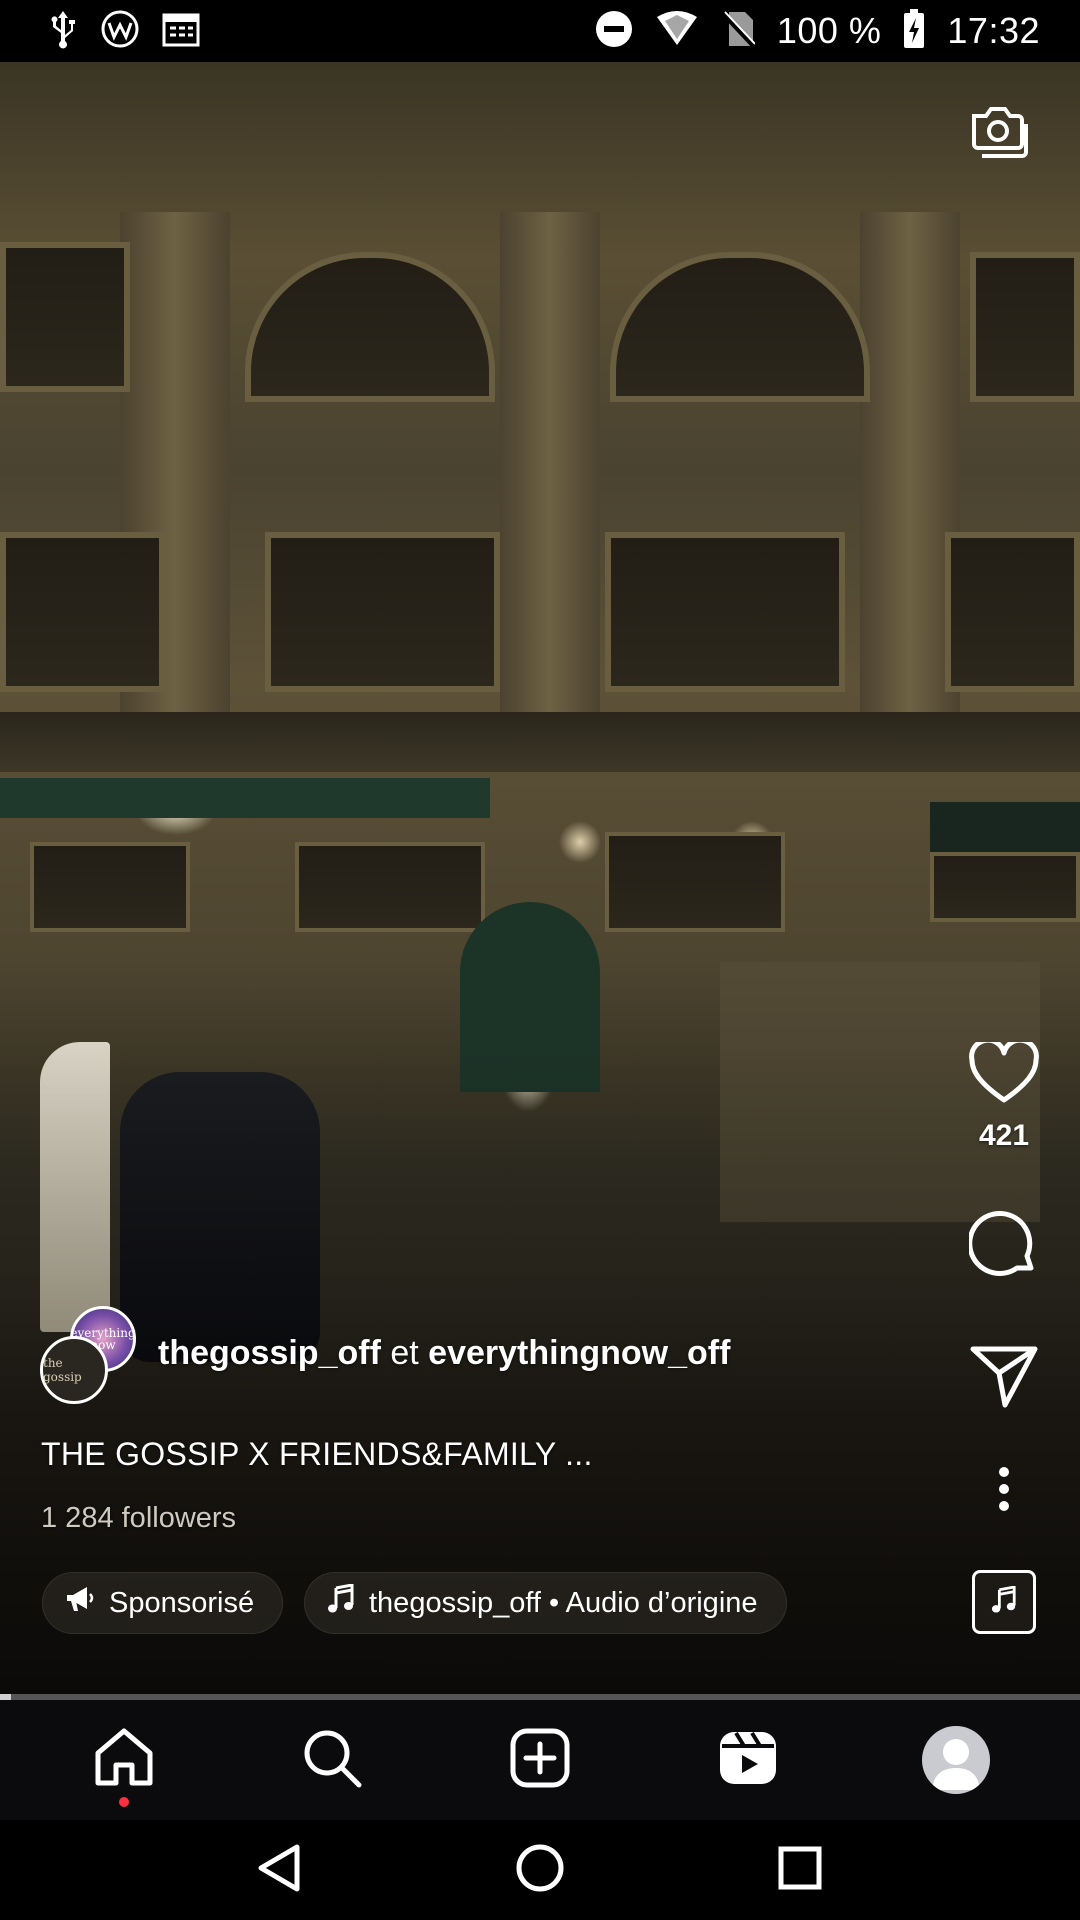  I want to click on recents-icon, so click(800, 1870).